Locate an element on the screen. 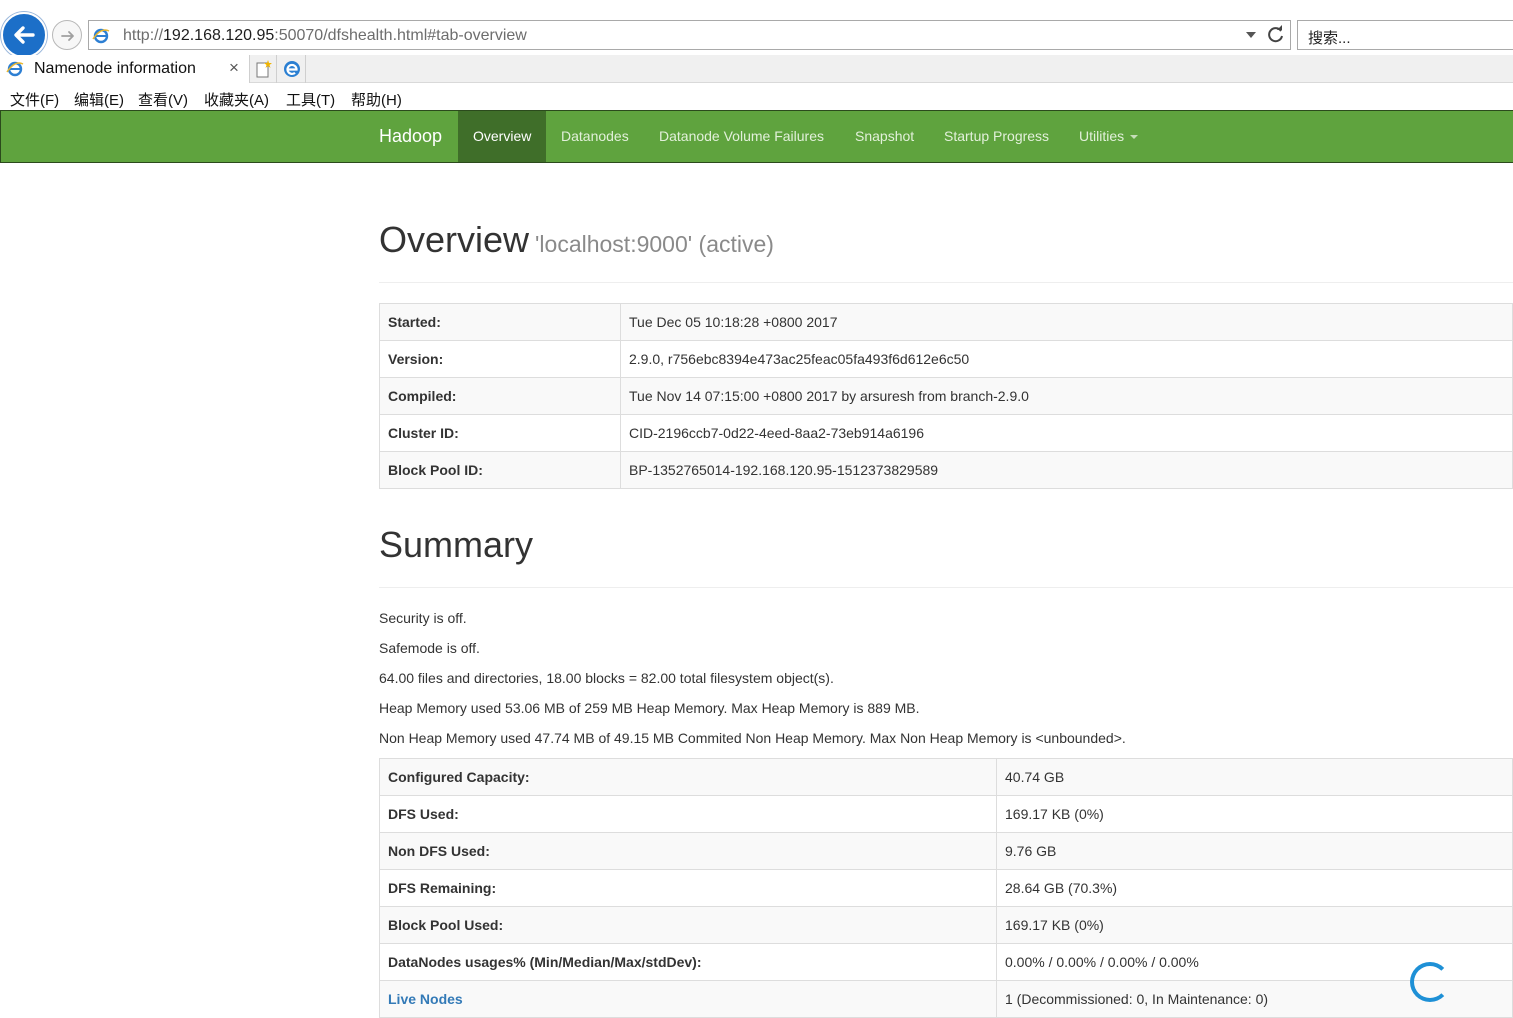  summary-safemode: Safemode is off. is located at coordinates (429, 648).